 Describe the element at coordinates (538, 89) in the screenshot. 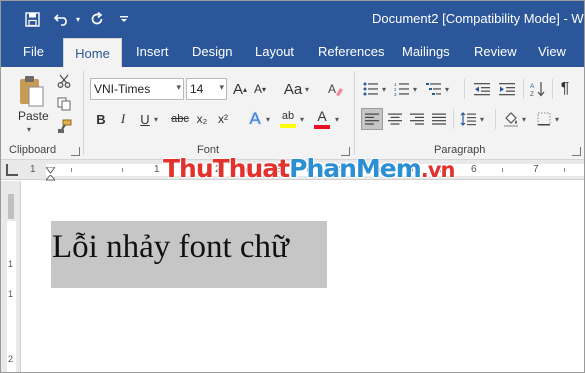

I see `sort-icon: AZ` at that location.